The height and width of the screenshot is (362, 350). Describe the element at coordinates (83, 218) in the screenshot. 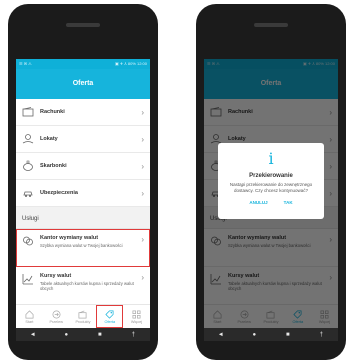

I see `section-title: Usługi` at that location.